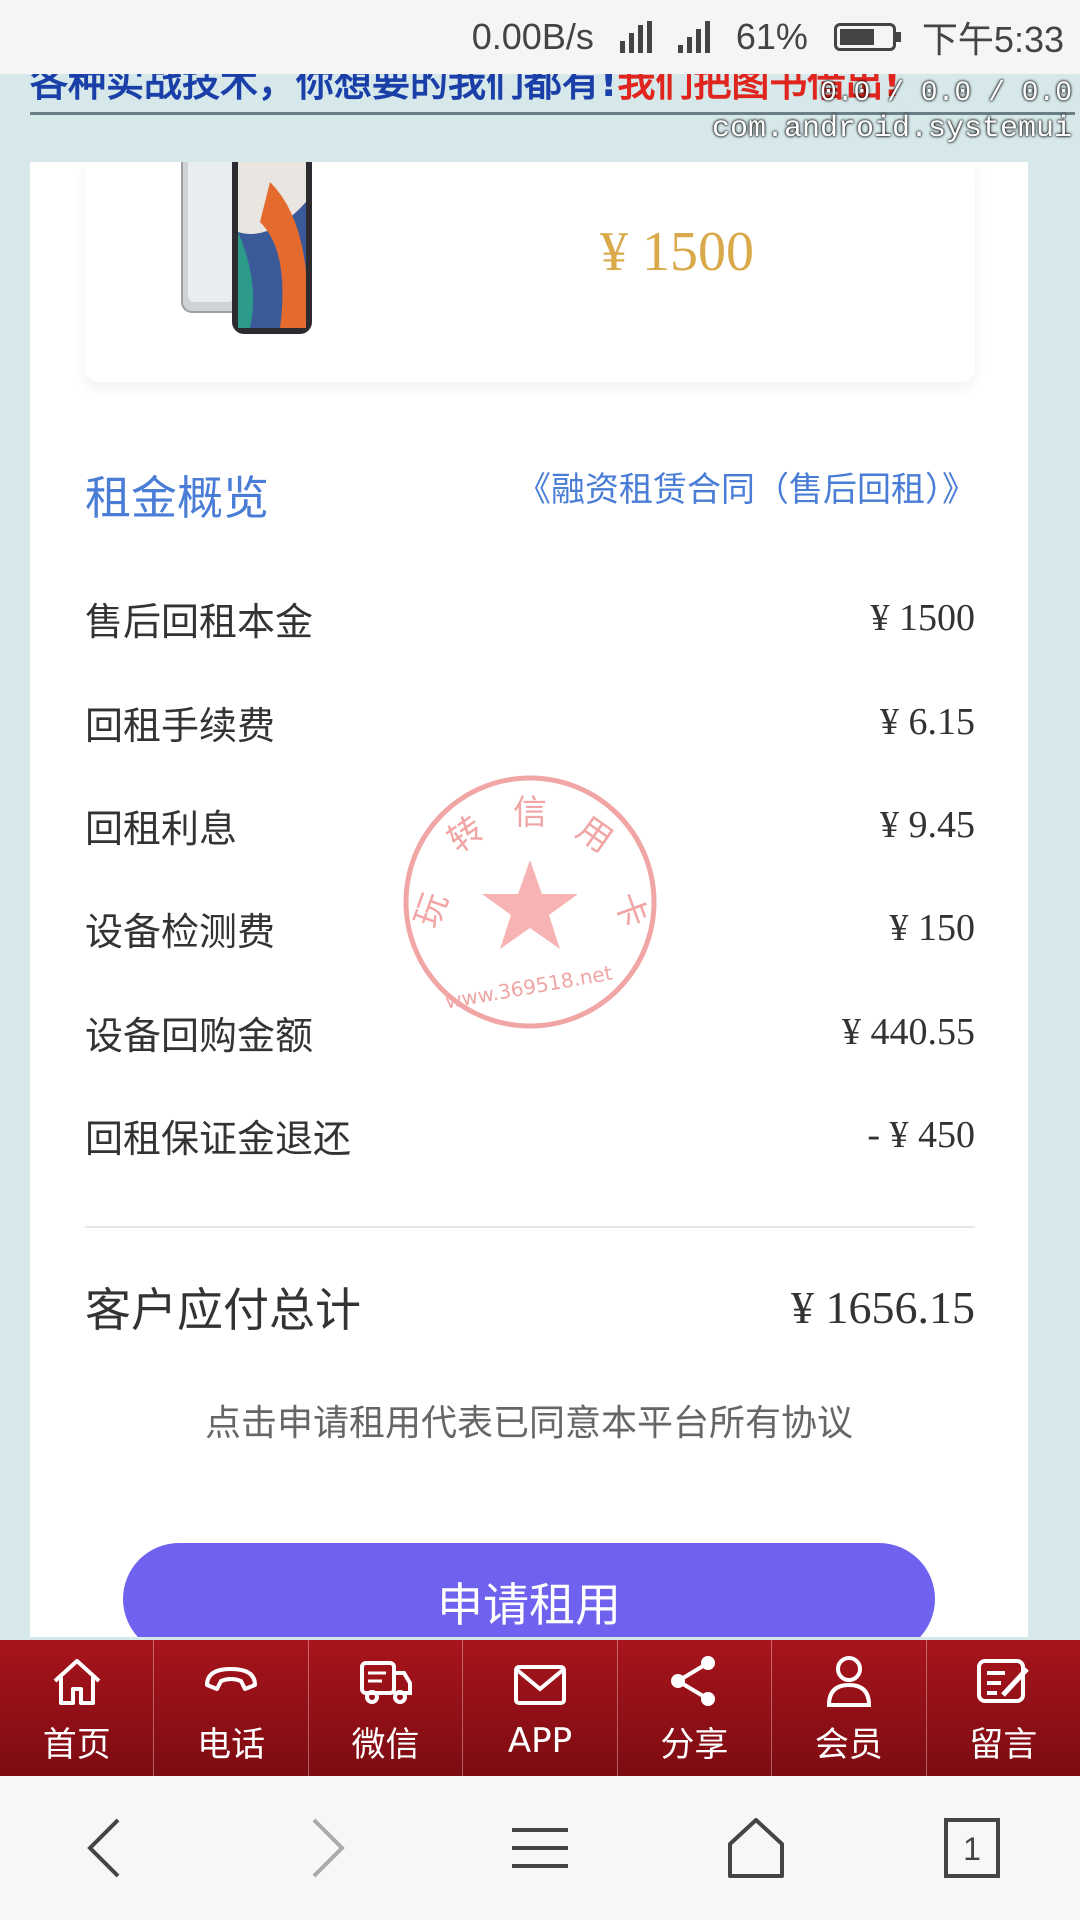 The image size is (1080, 1920). Describe the element at coordinates (530, 722) in the screenshot. I see `fee-row: 回租手续费 ¥ 6.15` at that location.